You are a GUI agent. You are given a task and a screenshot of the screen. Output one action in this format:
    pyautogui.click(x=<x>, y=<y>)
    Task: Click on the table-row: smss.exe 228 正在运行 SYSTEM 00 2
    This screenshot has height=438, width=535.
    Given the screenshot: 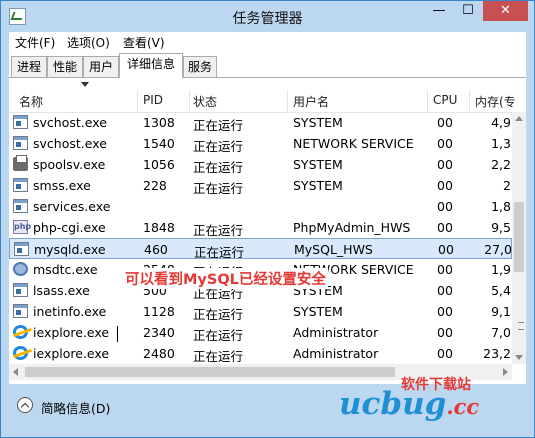 What is the action you would take?
    pyautogui.click(x=260, y=185)
    